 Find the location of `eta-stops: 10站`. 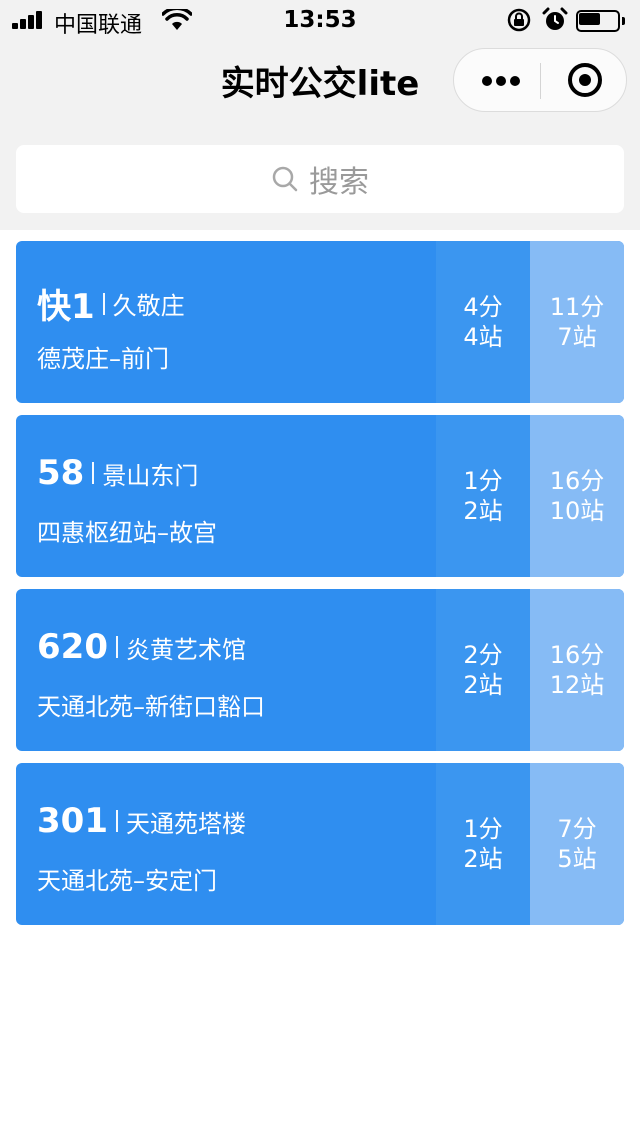

eta-stops: 10站 is located at coordinates (577, 511).